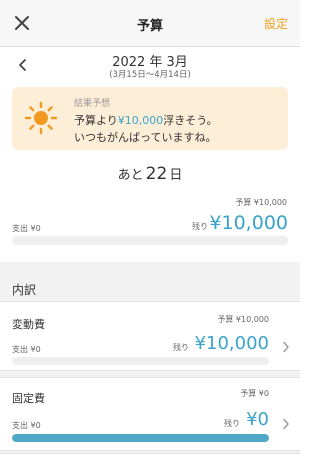 The height and width of the screenshot is (463, 320). I want to click on forecast-card: 結果予想 予算より¥10,000浮きそう。 いつもがんばっていますね。, so click(150, 118).